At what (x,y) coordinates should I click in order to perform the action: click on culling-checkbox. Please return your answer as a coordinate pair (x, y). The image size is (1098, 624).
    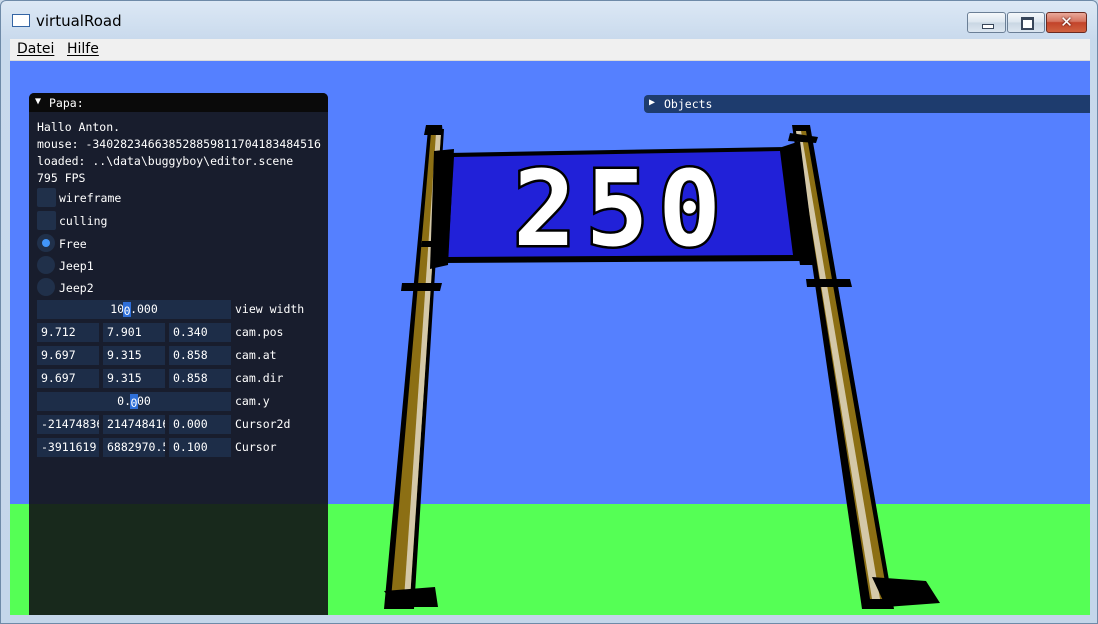
    Looking at the image, I should click on (46, 220).